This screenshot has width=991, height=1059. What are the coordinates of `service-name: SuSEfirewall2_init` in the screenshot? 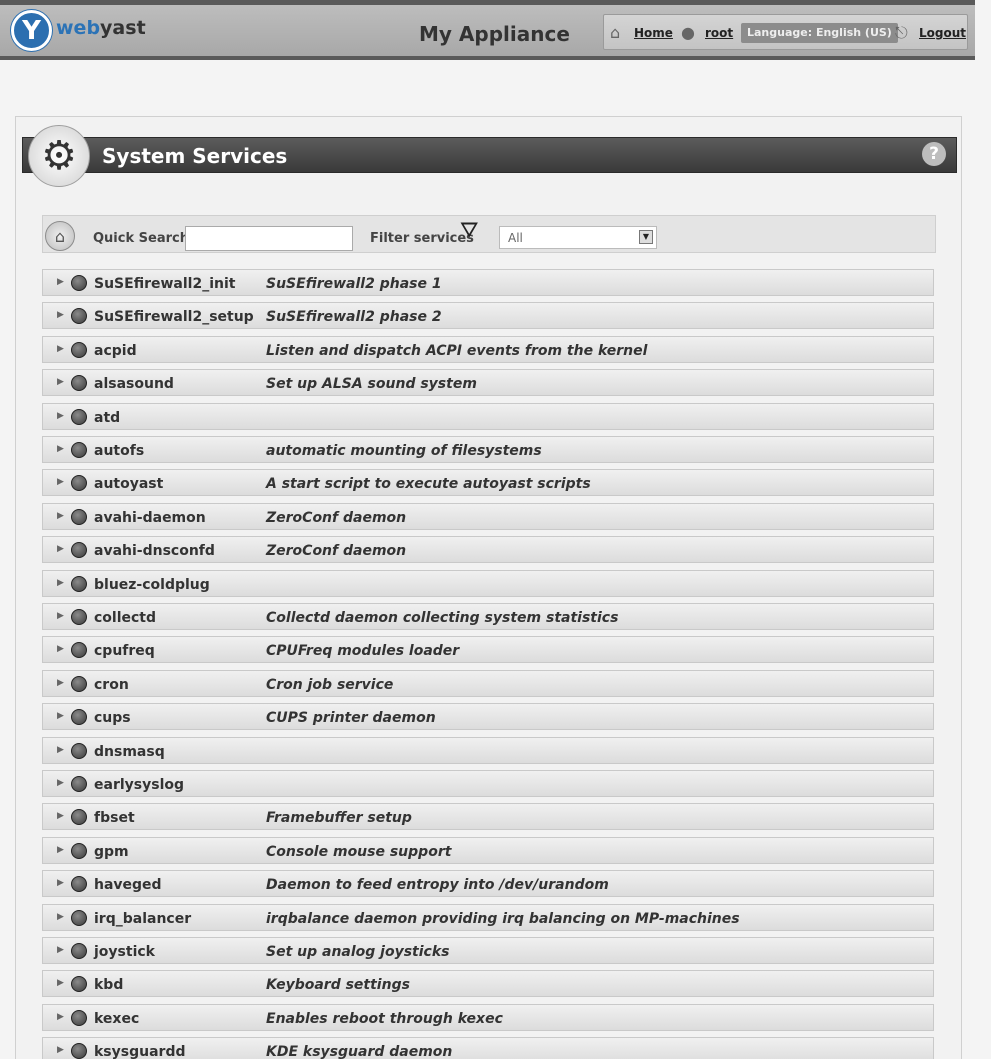 It's located at (165, 284).